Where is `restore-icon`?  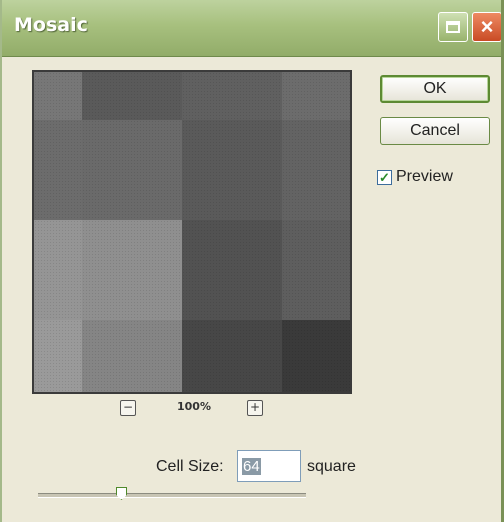
restore-icon is located at coordinates (453, 27).